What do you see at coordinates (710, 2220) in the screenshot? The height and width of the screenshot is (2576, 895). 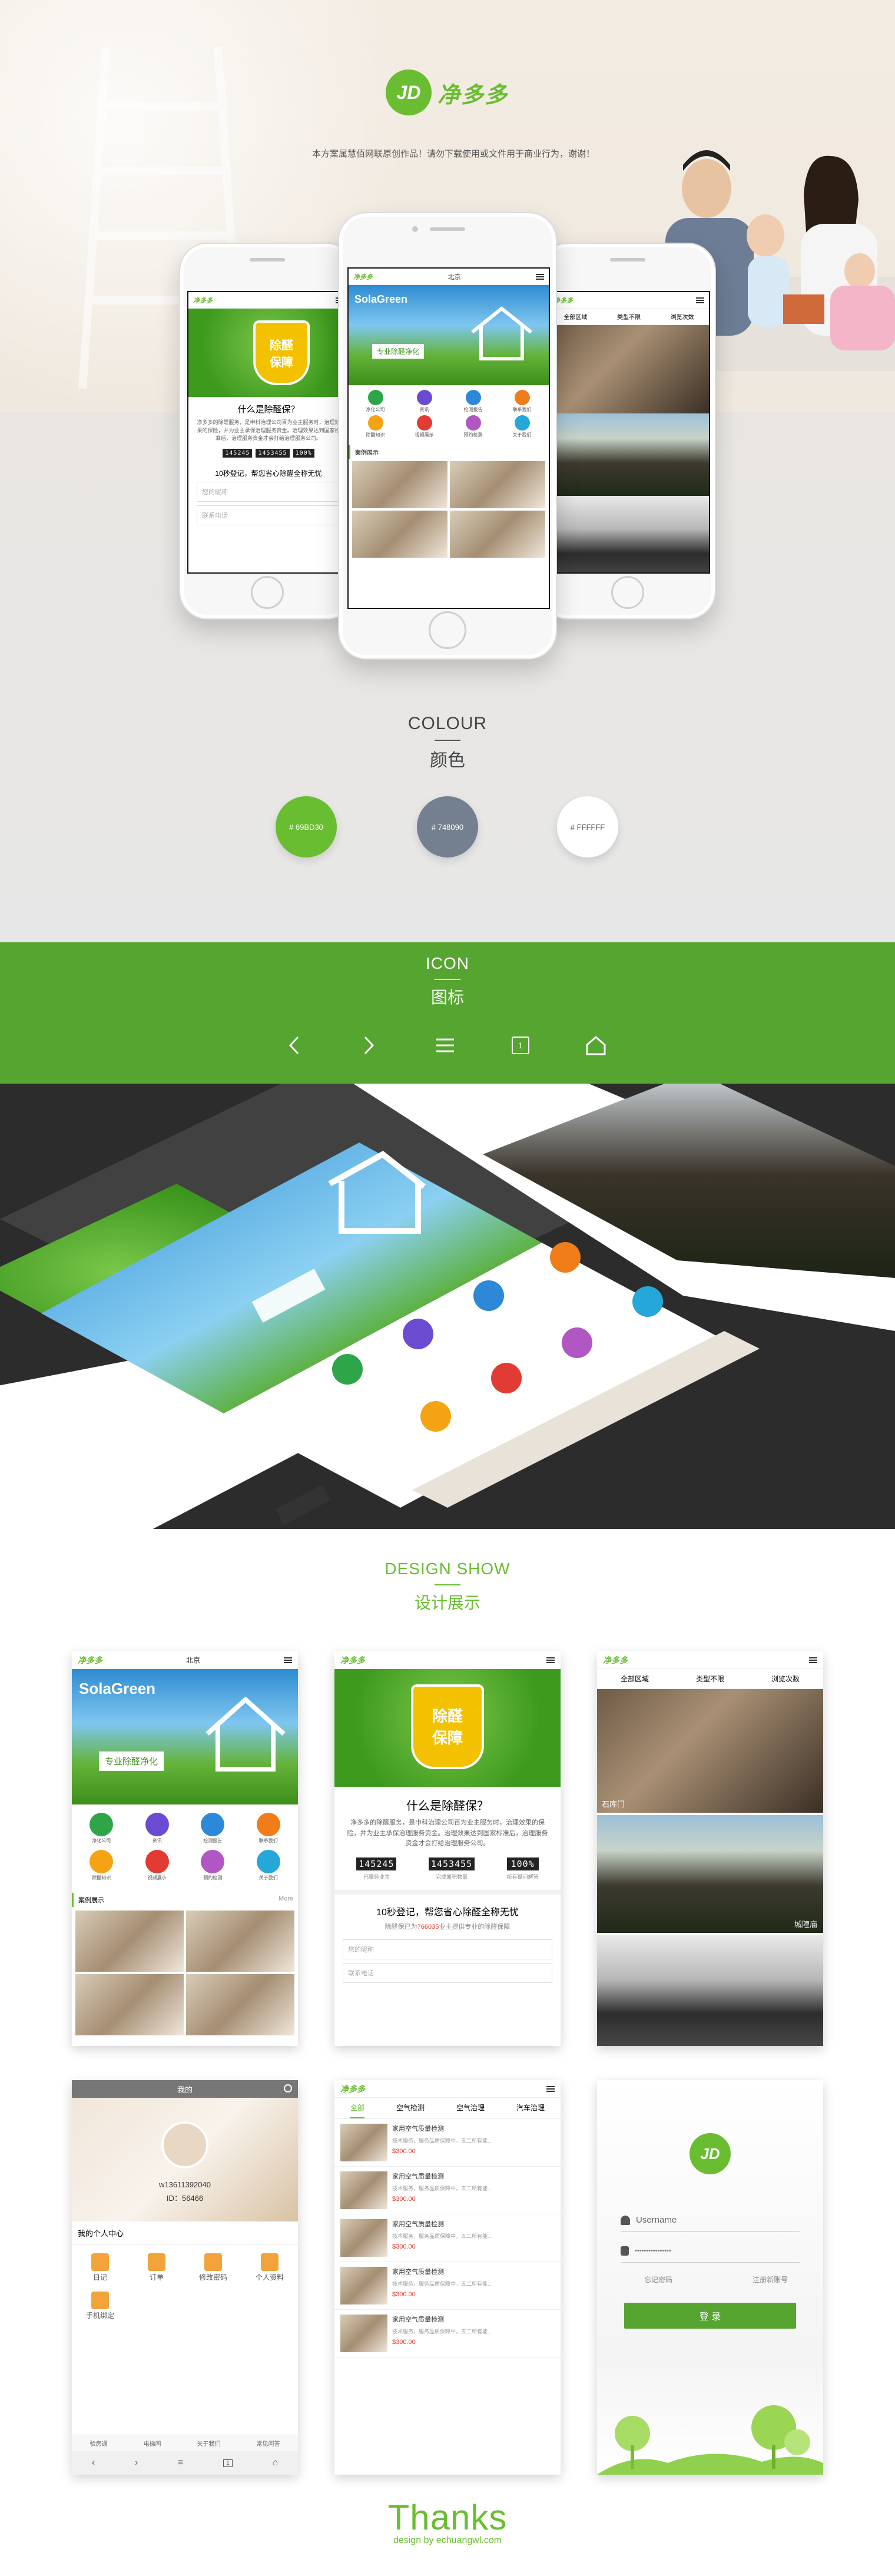 I see `username-field: Username` at bounding box center [710, 2220].